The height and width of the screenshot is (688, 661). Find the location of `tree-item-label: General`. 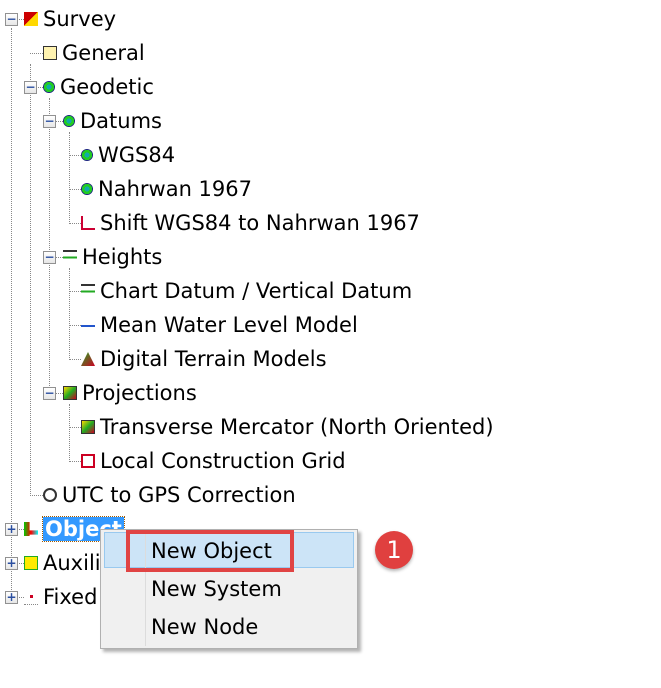

tree-item-label: General is located at coordinates (103, 53).